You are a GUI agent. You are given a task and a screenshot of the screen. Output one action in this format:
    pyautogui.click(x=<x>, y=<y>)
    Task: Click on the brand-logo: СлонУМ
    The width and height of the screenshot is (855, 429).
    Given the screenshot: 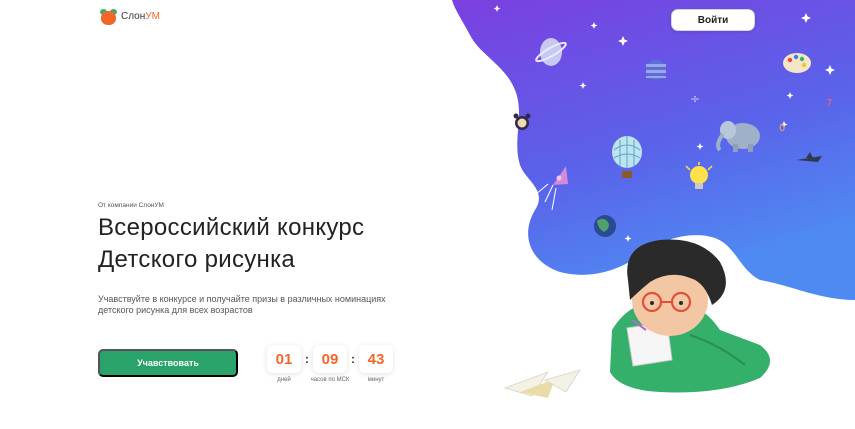 What is the action you would take?
    pyautogui.click(x=130, y=16)
    